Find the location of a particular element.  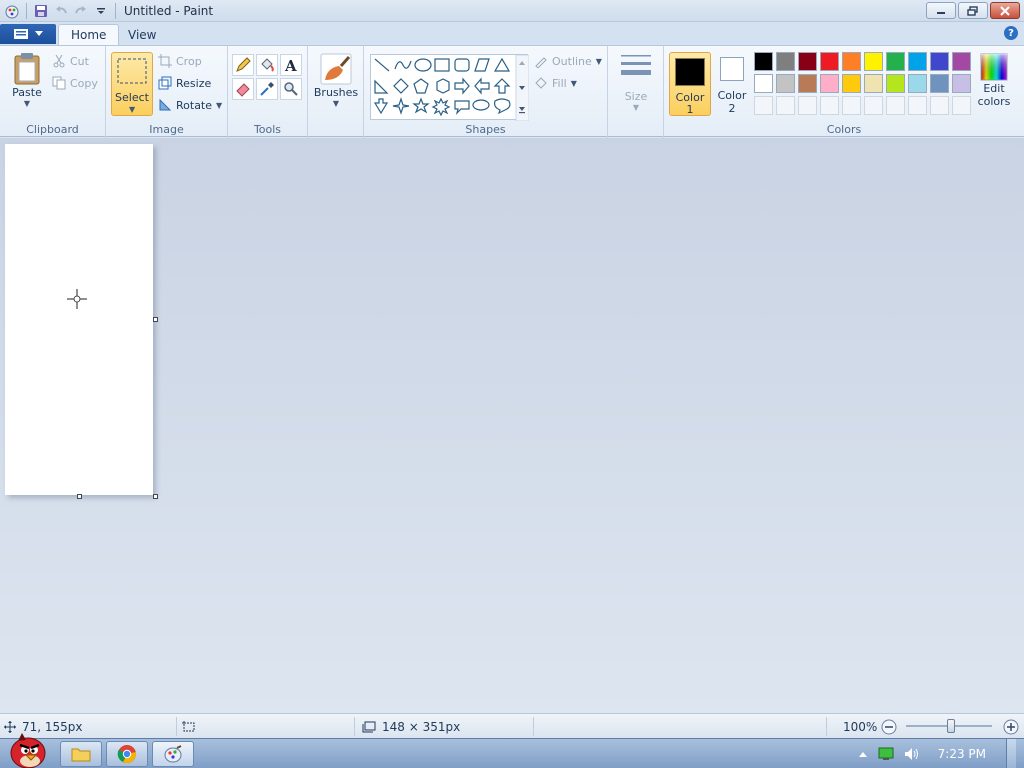

resize-label: Resize is located at coordinates (194, 83).